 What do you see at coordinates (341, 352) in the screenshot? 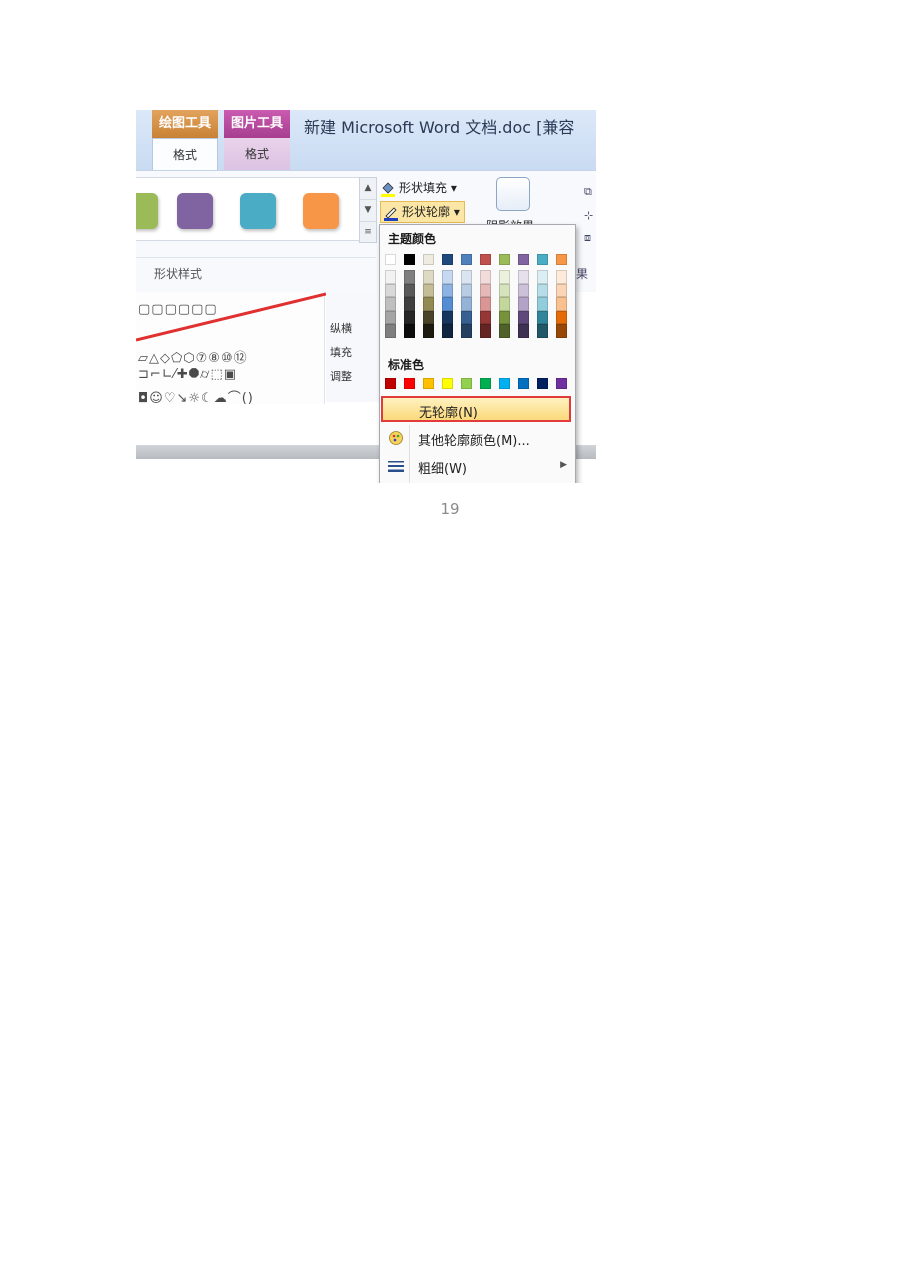
I see `side-item: 填充` at bounding box center [341, 352].